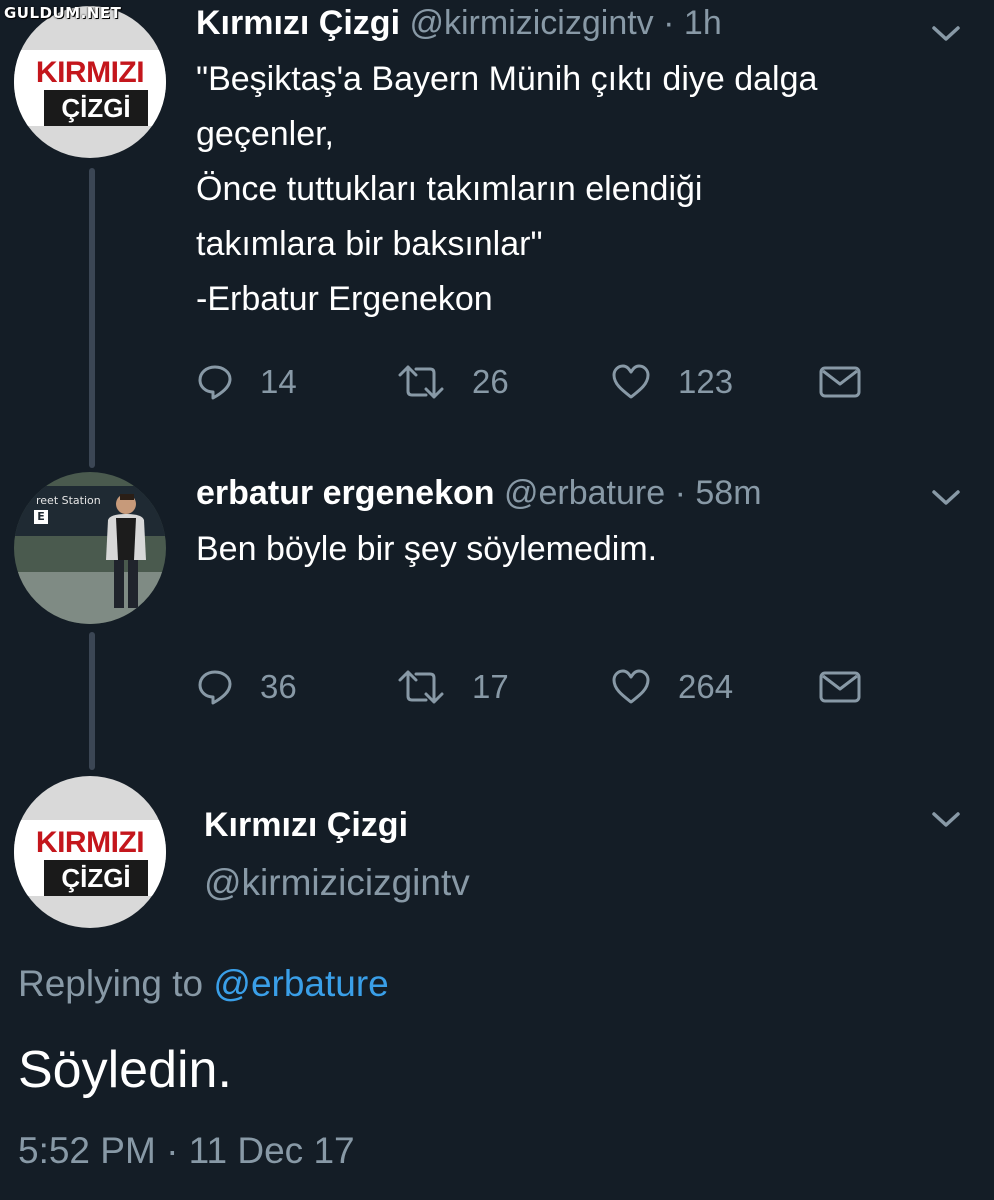 This screenshot has width=994, height=1200. I want to click on tweet-line: -Erbatur Ergenekon, so click(344, 299).